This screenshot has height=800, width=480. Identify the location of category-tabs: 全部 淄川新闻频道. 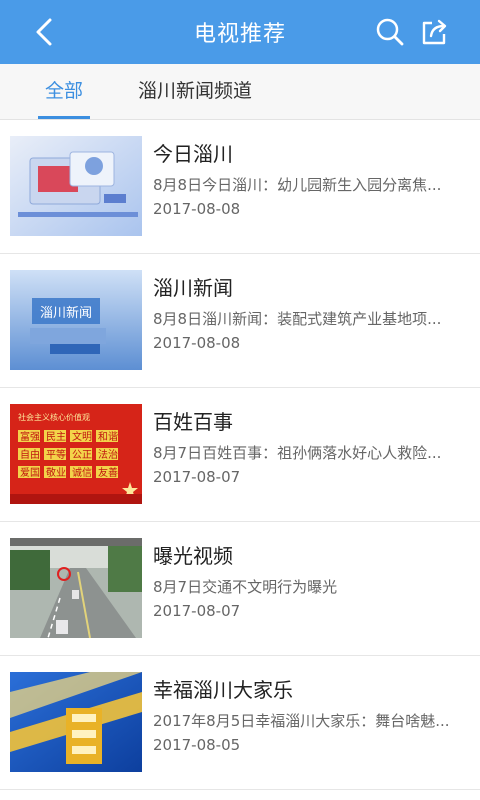
(240, 92).